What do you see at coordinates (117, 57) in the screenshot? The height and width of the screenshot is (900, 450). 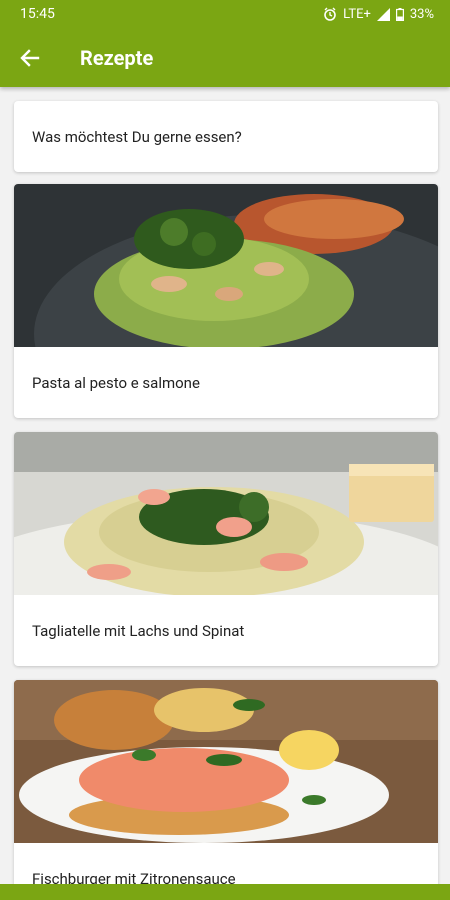 I see `page-title: Rezepte` at bounding box center [117, 57].